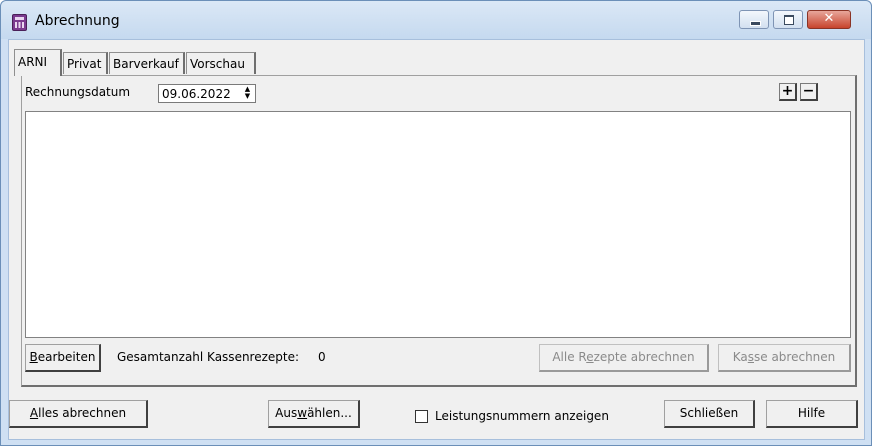 The height and width of the screenshot is (446, 872). I want to click on window-title: Abrechnung, so click(77, 21).